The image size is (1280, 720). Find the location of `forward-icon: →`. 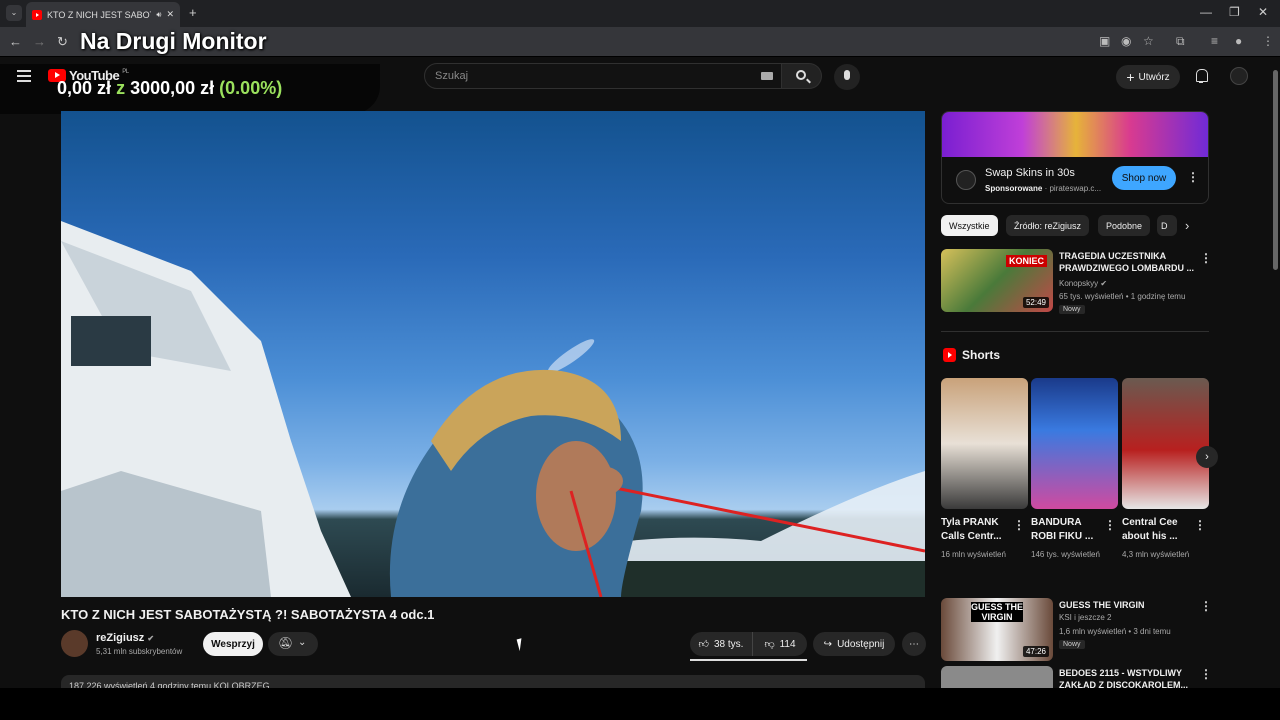

forward-icon: → is located at coordinates (39, 41).